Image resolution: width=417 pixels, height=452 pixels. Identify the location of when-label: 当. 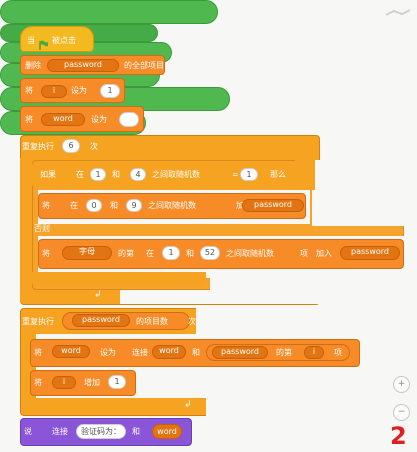
(31, 40).